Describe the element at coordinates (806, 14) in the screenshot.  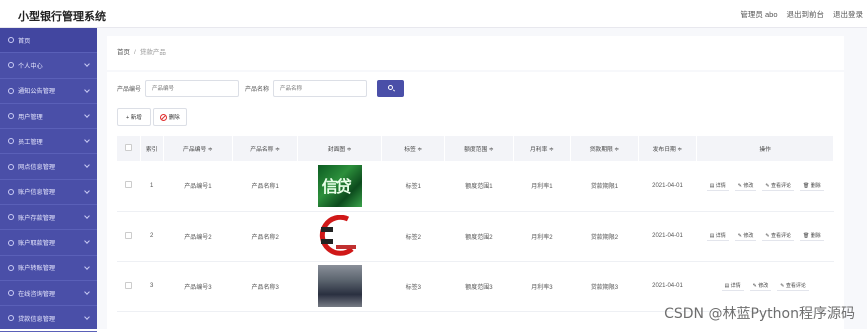
I see `back-to-frontend-link: 退出到前台` at that location.